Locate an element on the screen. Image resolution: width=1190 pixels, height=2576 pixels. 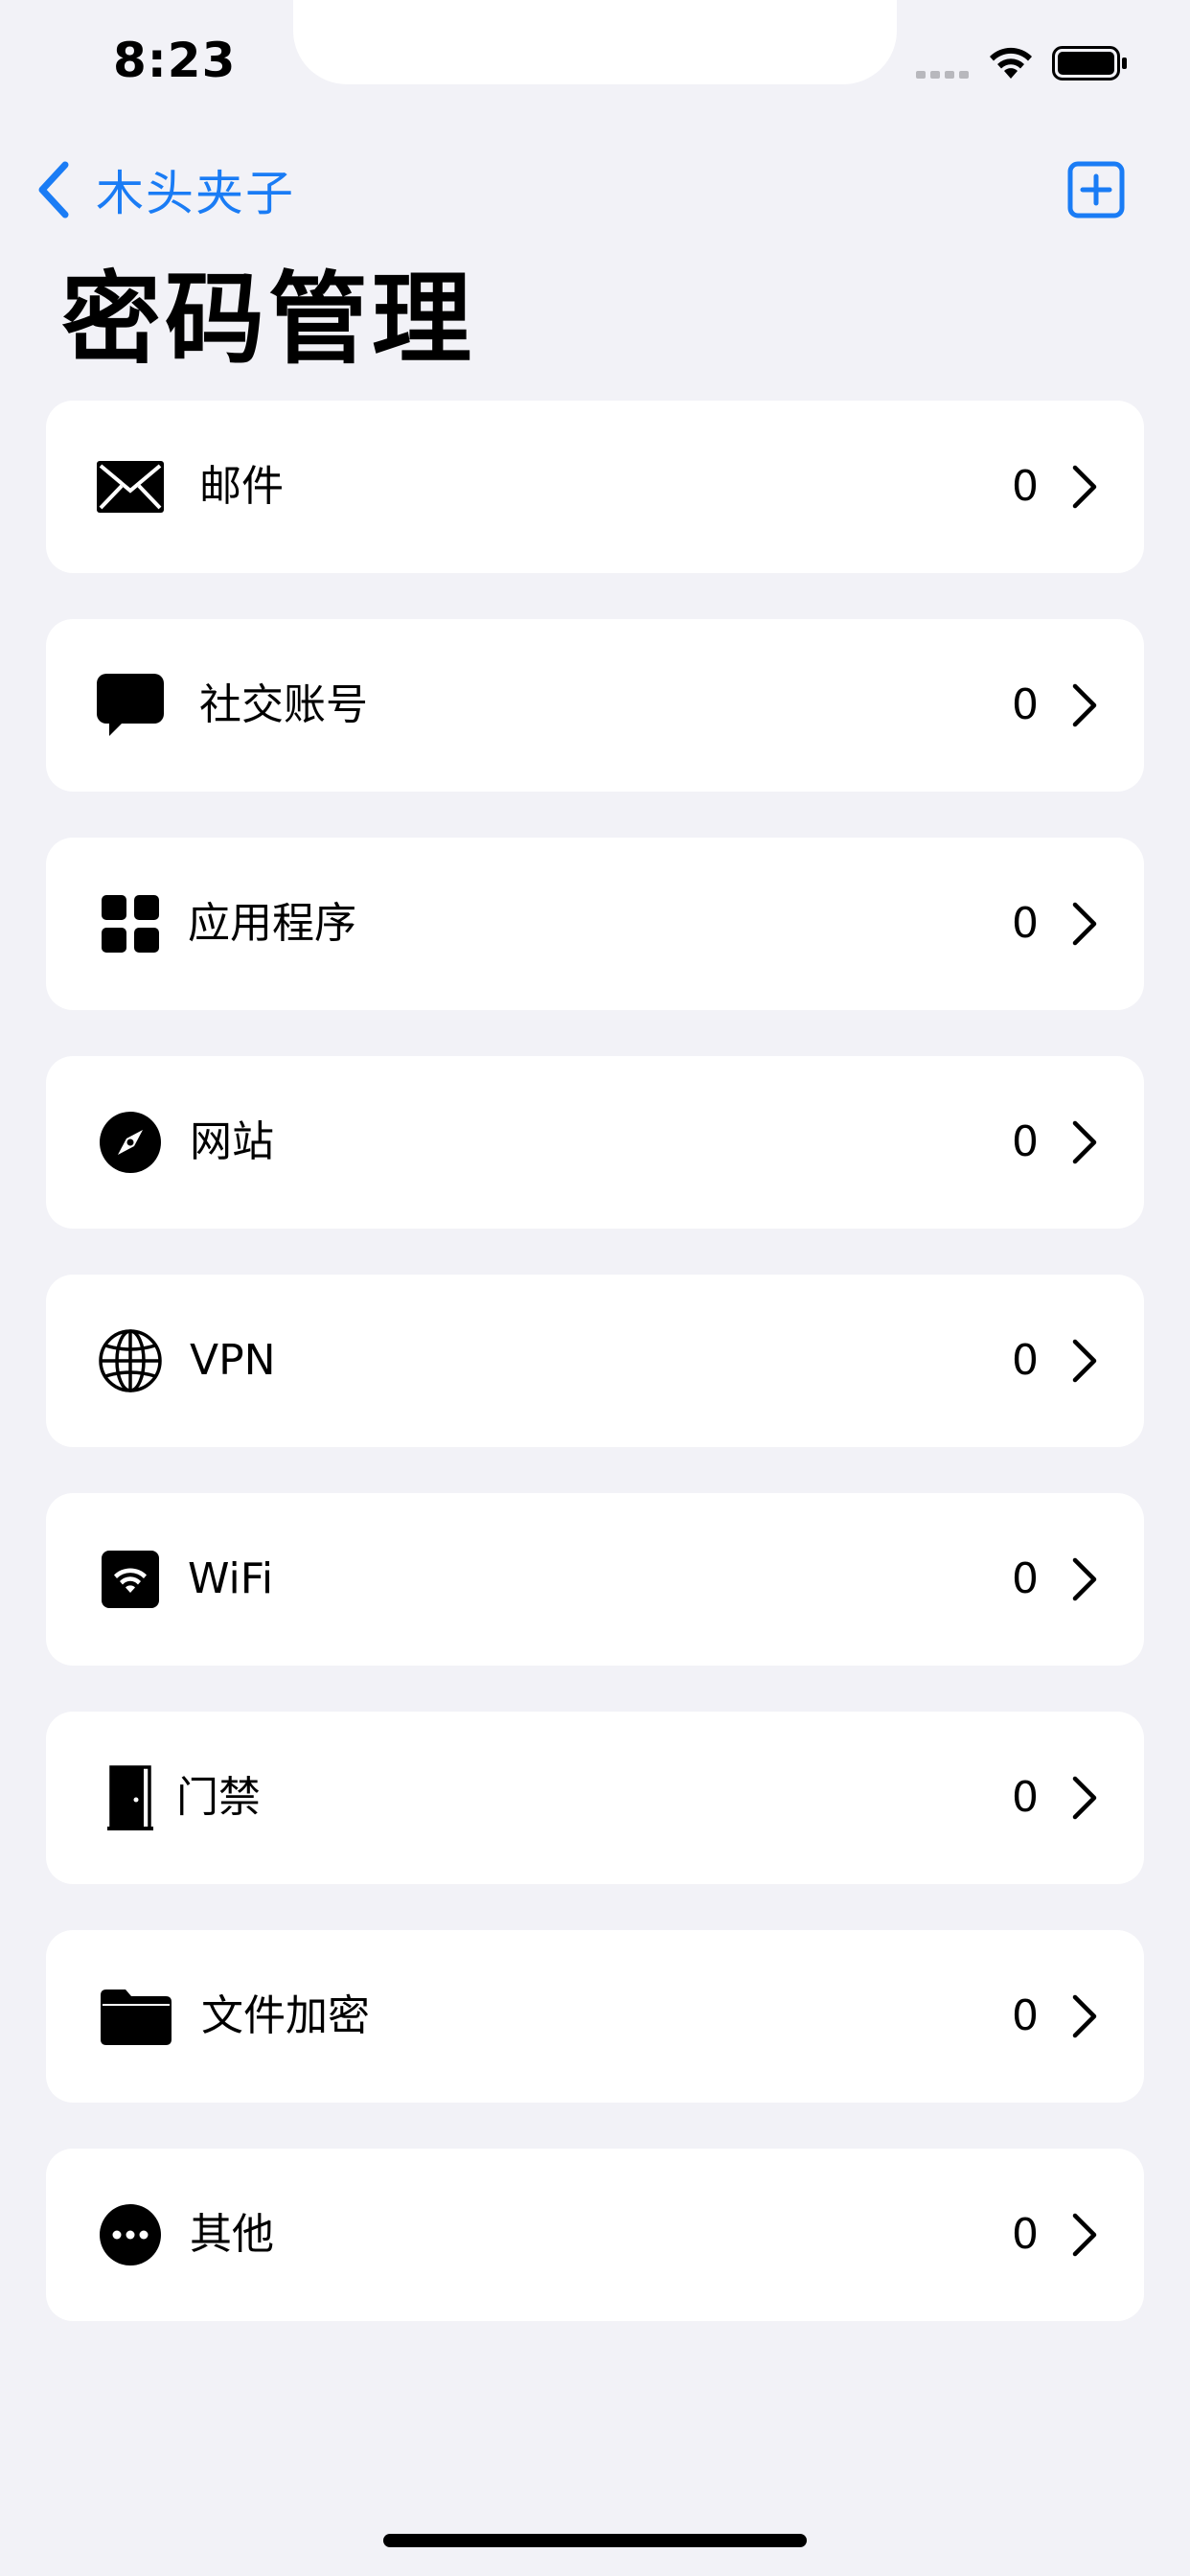
folder-icon is located at coordinates (136, 2016).